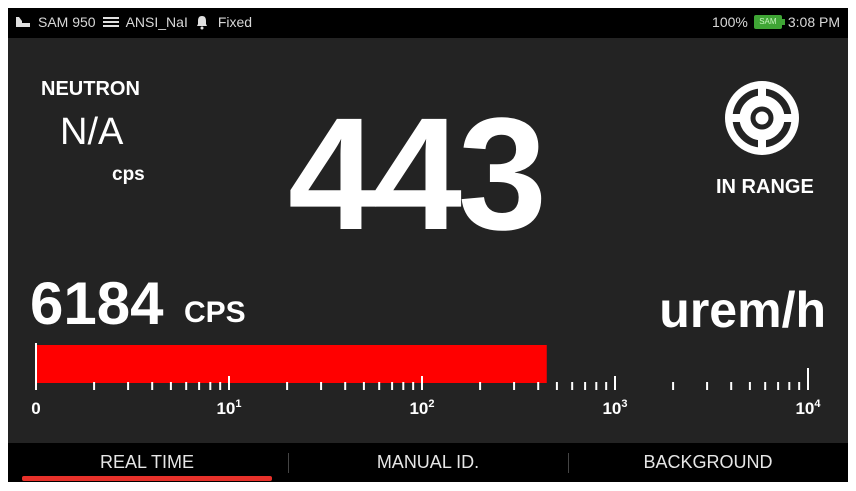 The height and width of the screenshot is (491, 856). What do you see at coordinates (97, 303) in the screenshot?
I see `count-rate-value: 6184` at bounding box center [97, 303].